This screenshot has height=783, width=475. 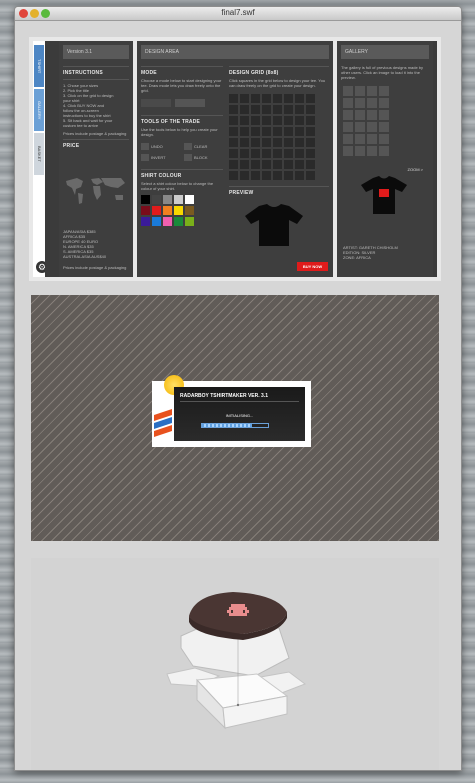 What do you see at coordinates (279, 137) in the screenshot?
I see `design-grid` at bounding box center [279, 137].